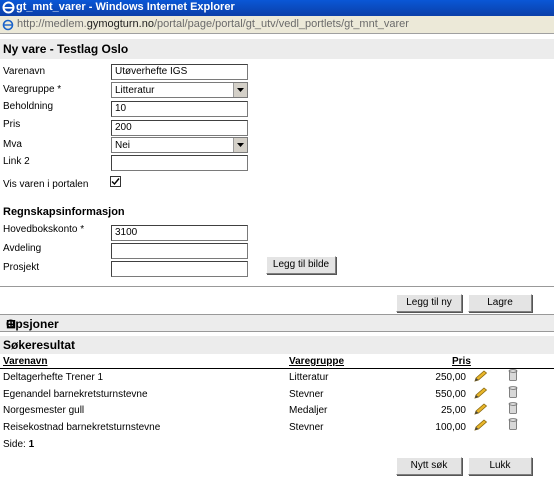 Image resolution: width=554 pixels, height=499 pixels. What do you see at coordinates (46, 184) in the screenshot?
I see `vis-portal-label: Vis varen i portalen` at bounding box center [46, 184].